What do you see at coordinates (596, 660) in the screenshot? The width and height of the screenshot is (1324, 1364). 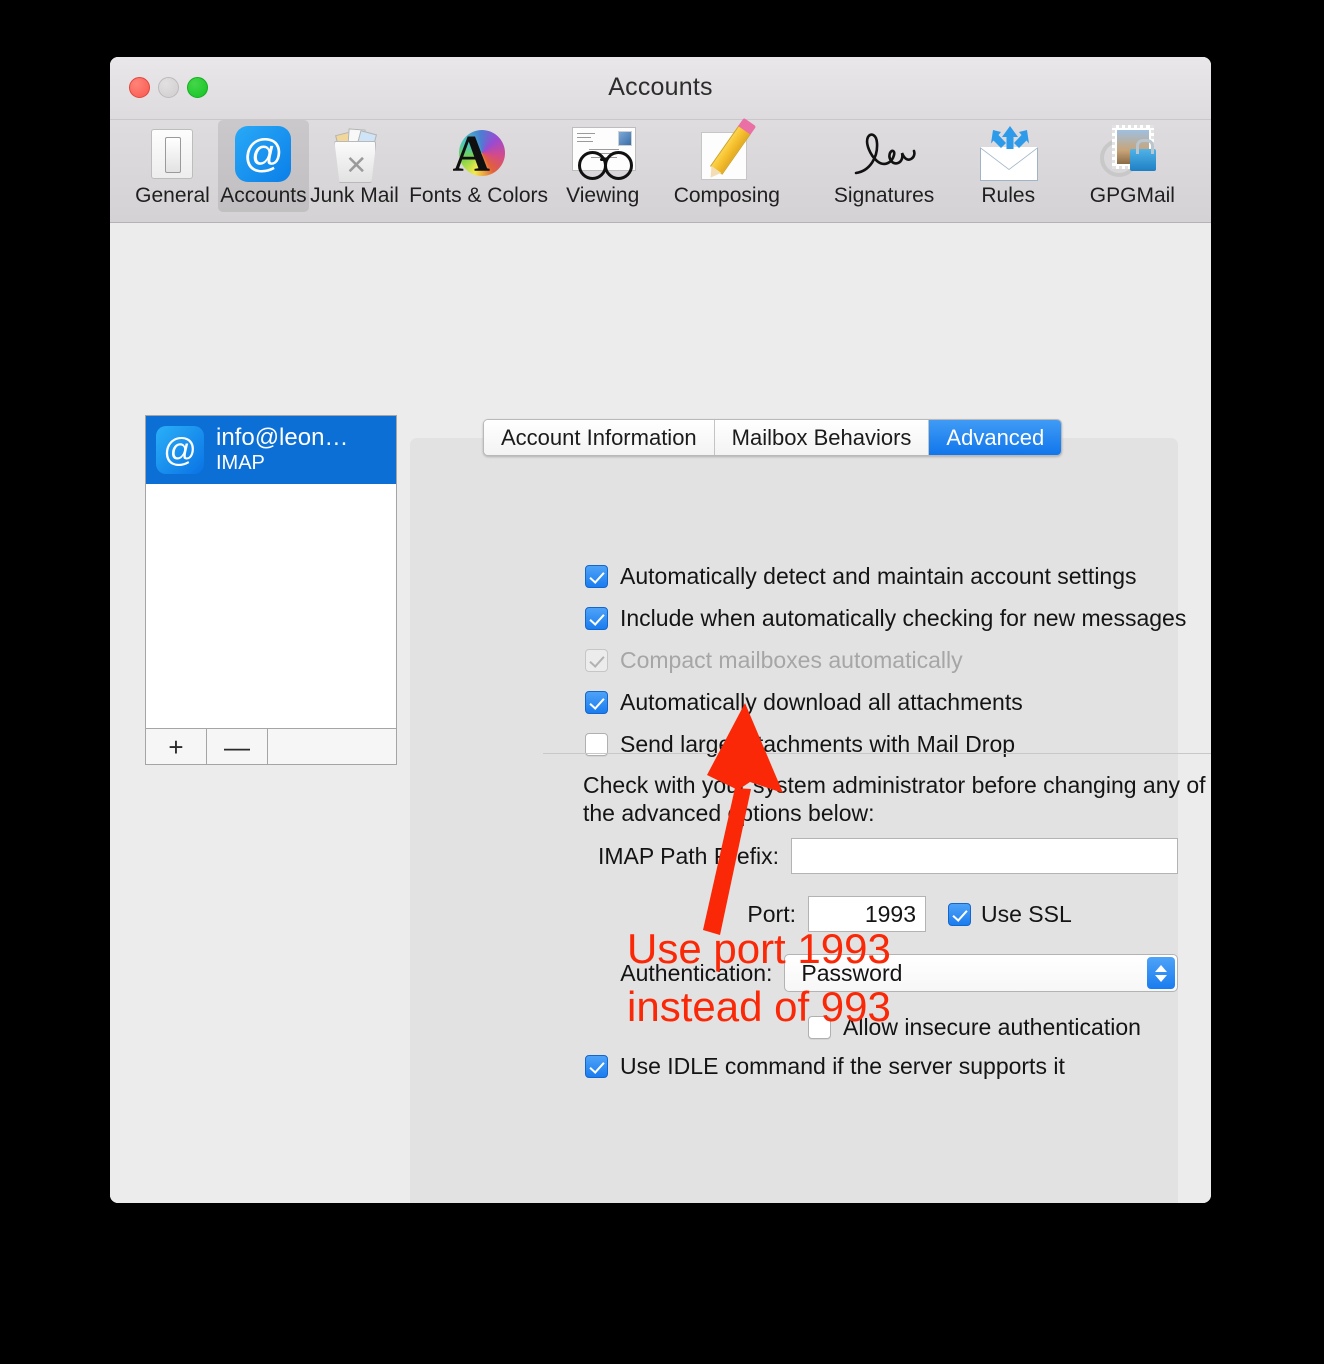 I see `checkbox-compact-mailboxes` at bounding box center [596, 660].